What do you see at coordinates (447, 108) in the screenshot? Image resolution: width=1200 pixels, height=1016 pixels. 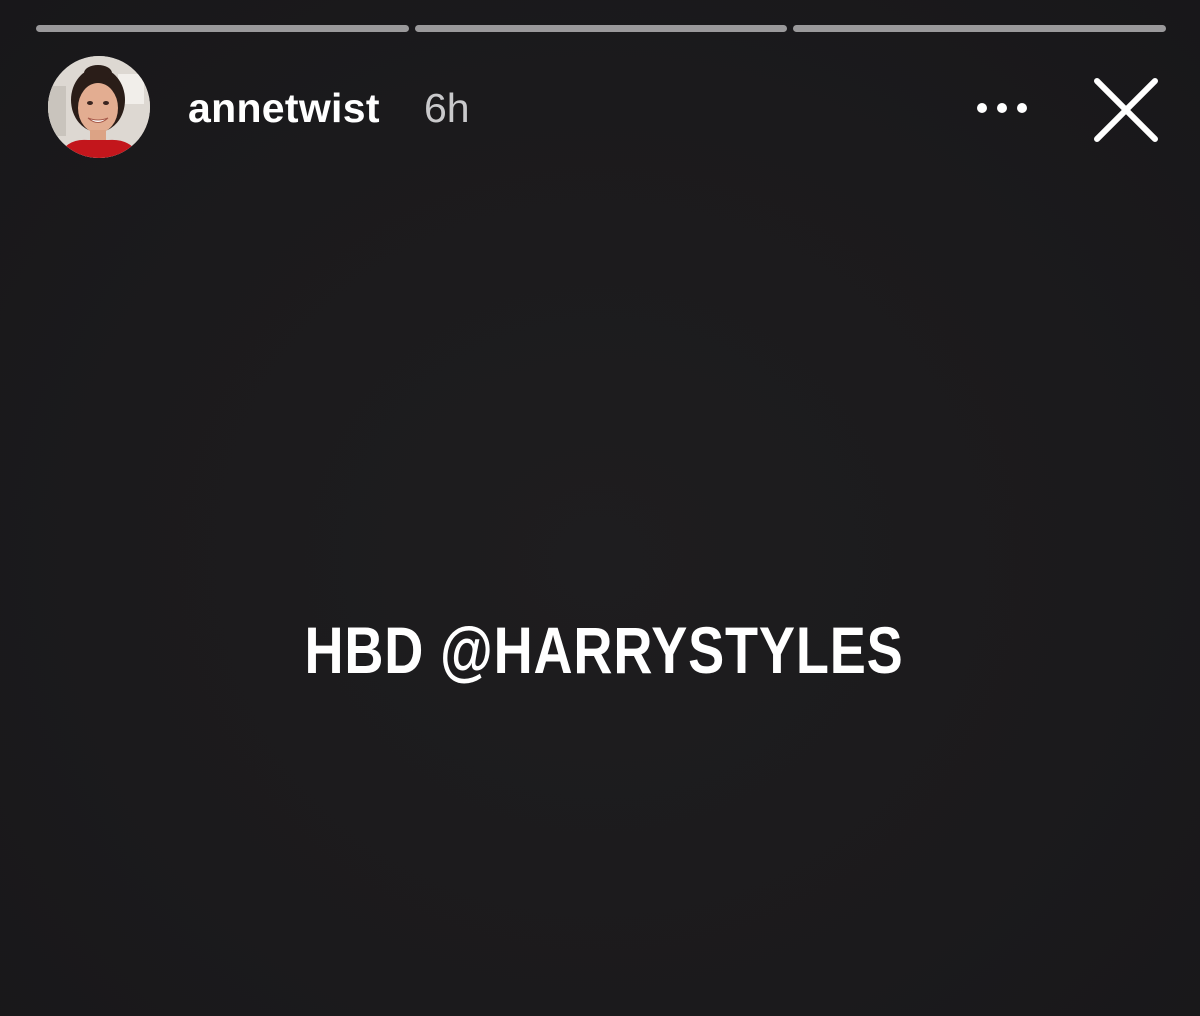 I see `timestamp: 6h` at bounding box center [447, 108].